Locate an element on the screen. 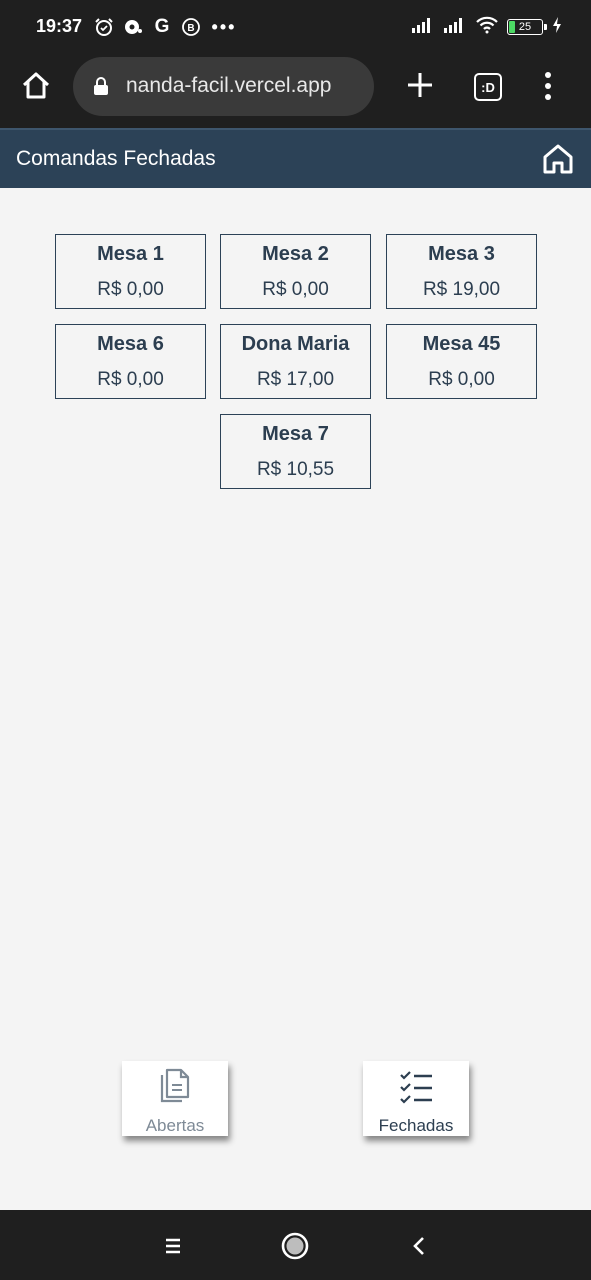  alarm-icon is located at coordinates (104, 27).